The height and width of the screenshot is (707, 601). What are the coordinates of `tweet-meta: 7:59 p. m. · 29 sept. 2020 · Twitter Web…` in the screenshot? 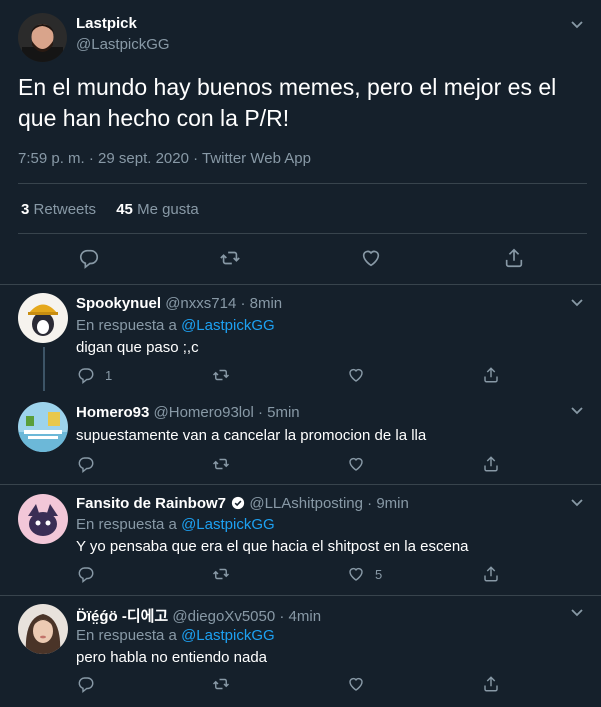 It's located at (164, 158).